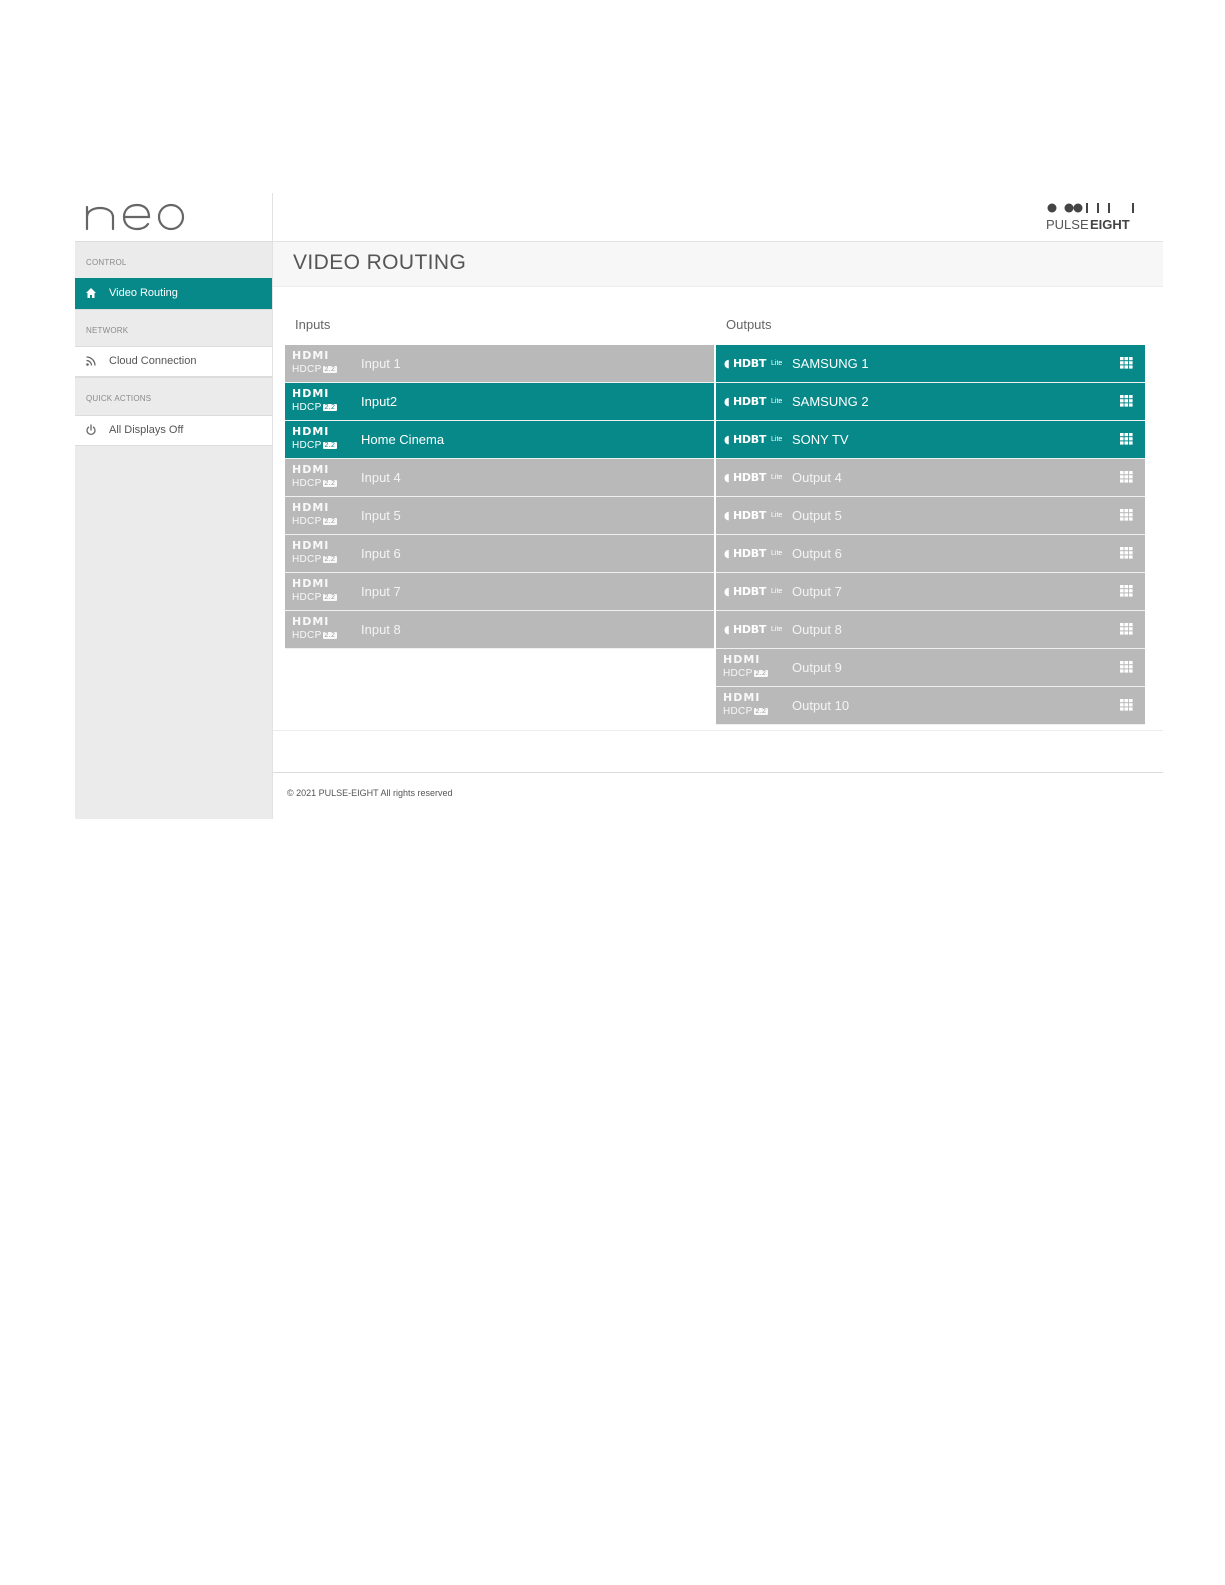  I want to click on pulse-eight-logo-mark: PULSE EIGHT, so click(1090, 217).